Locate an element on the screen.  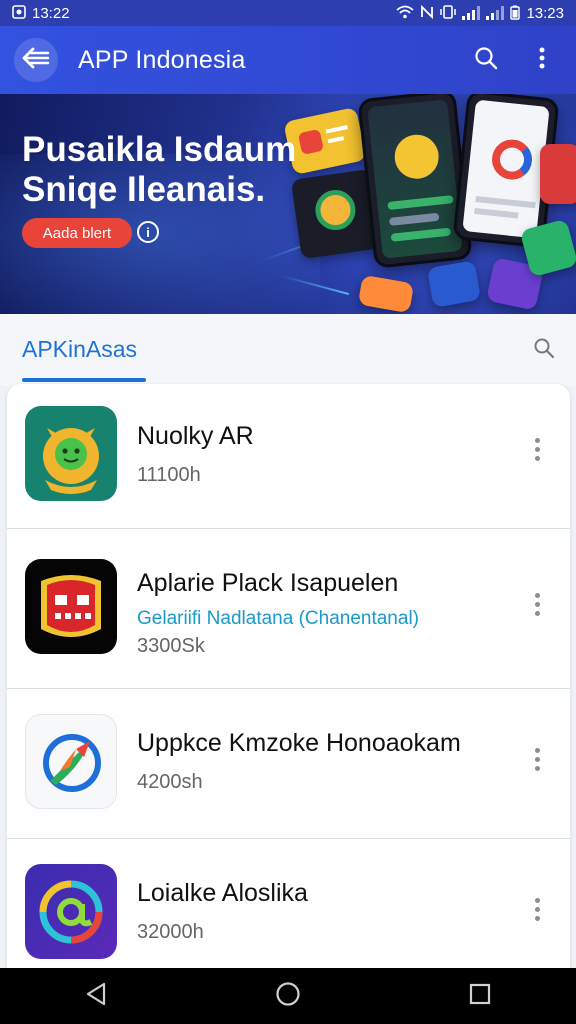
banner-action-button: Aada blert is located at coordinates (77, 233).